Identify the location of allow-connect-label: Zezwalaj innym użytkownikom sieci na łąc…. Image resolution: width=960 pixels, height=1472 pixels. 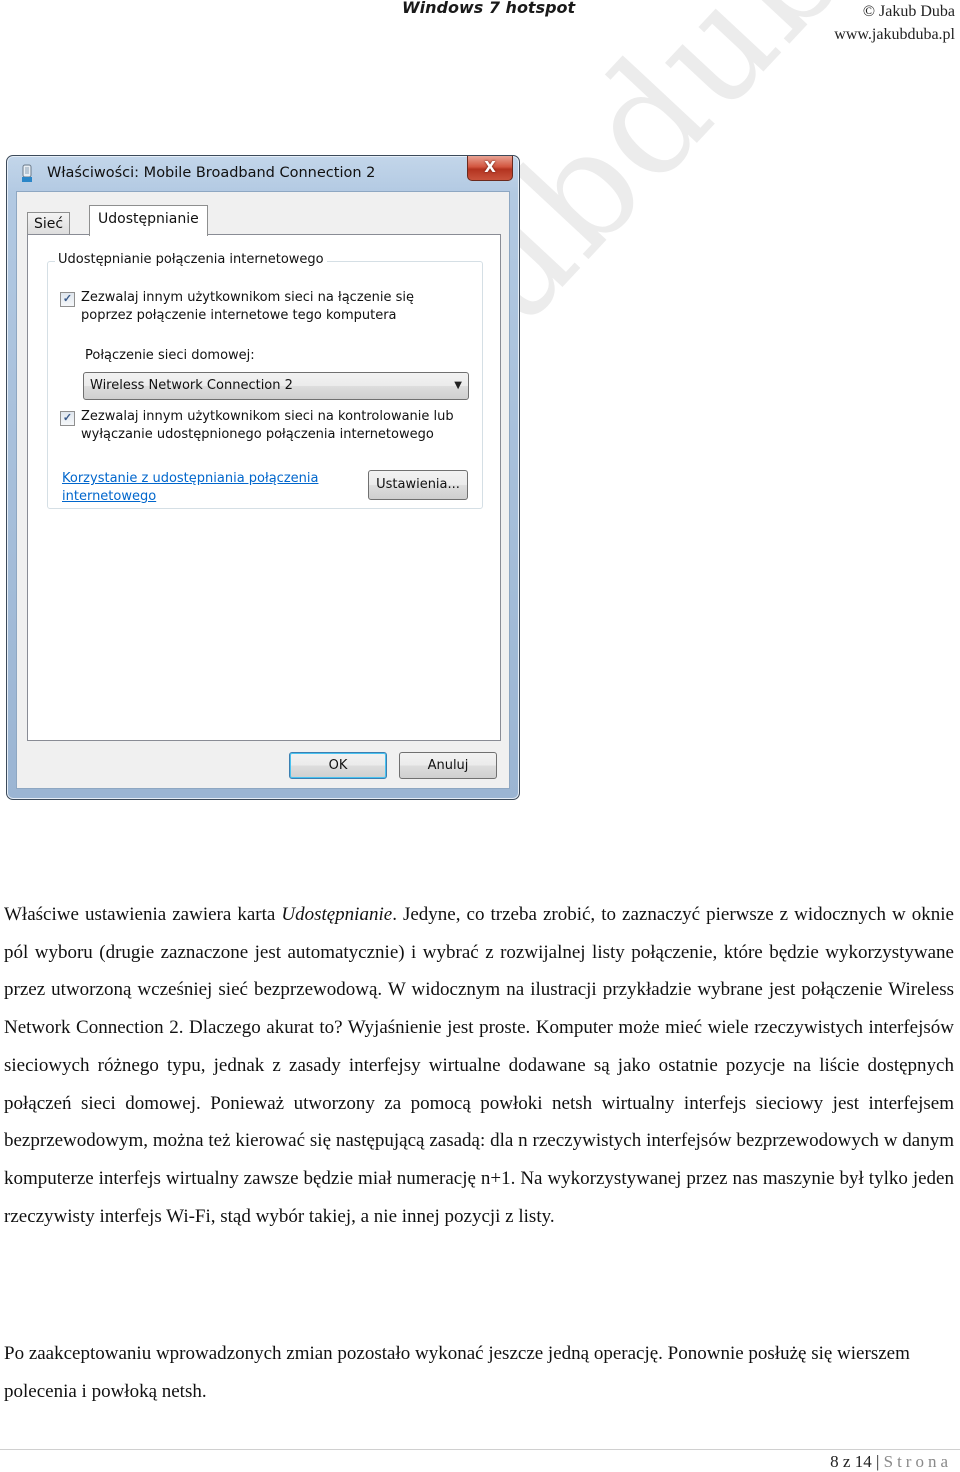
(247, 307).